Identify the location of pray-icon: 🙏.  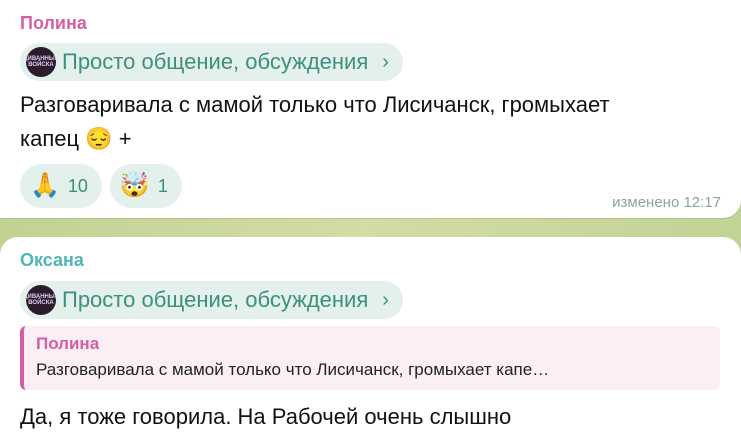
(45, 185).